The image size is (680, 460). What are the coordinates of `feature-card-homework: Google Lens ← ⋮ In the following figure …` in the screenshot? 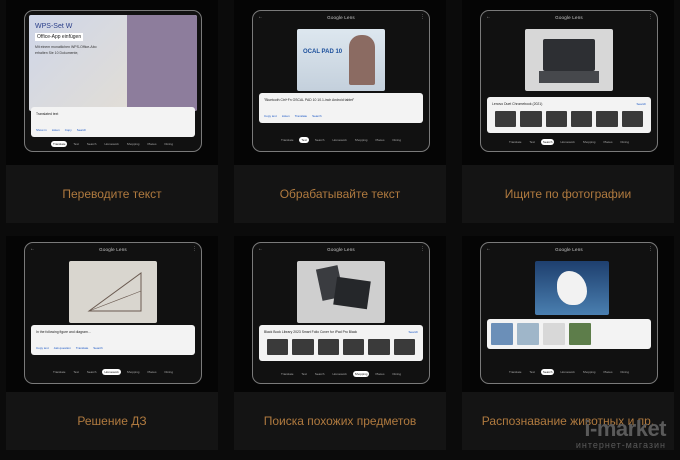 It's located at (112, 343).